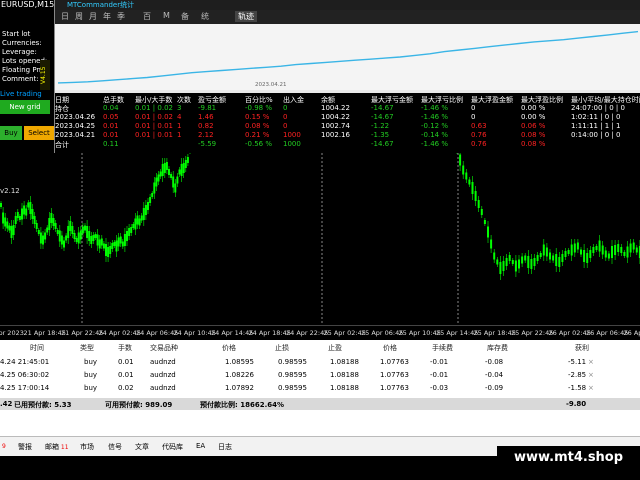 Image resolution: width=640 pixels, height=480 pixels. I want to click on trade-header-cell: 手数, so click(125, 348).